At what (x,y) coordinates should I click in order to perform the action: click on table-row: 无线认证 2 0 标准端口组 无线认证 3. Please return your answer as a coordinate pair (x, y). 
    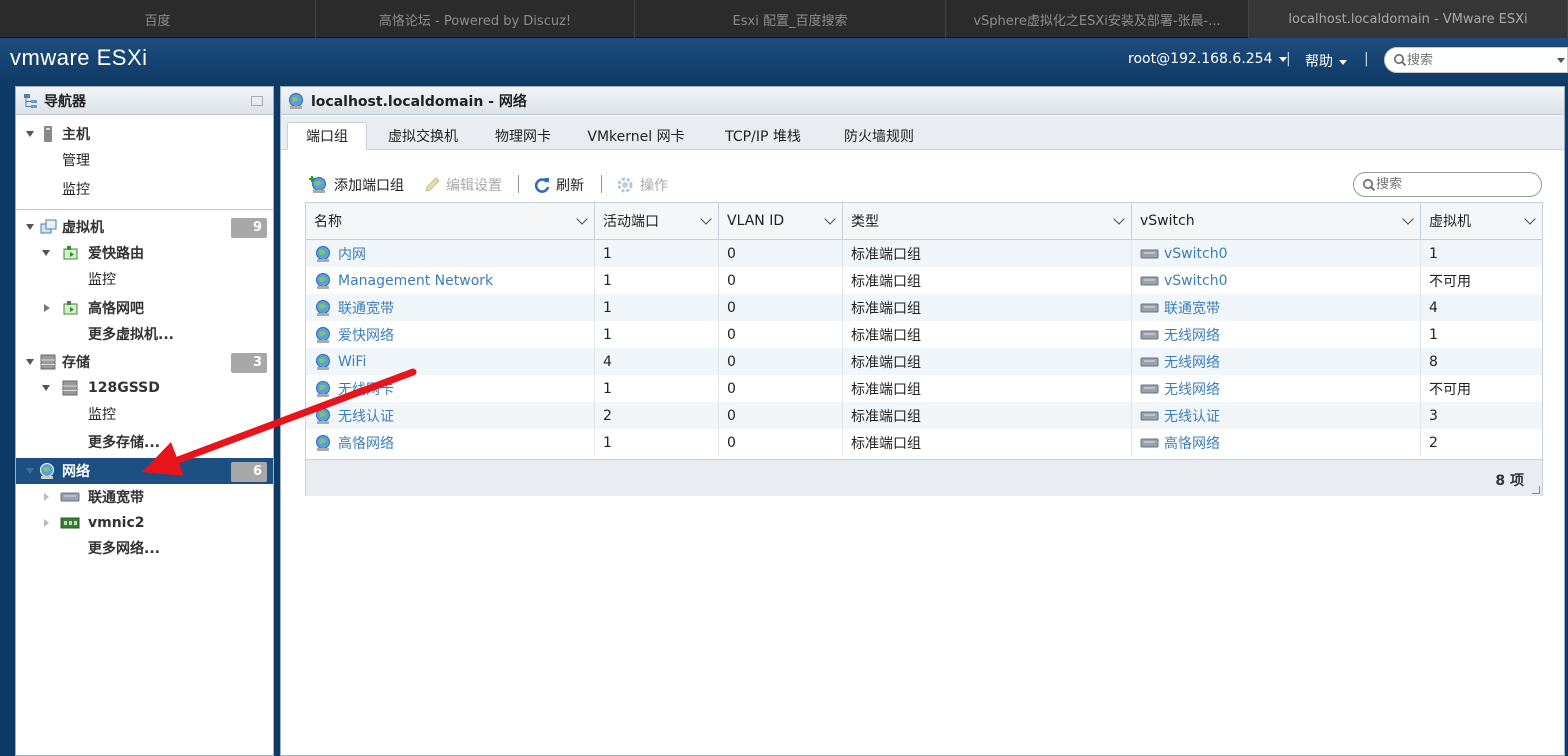
    Looking at the image, I should click on (924, 415).